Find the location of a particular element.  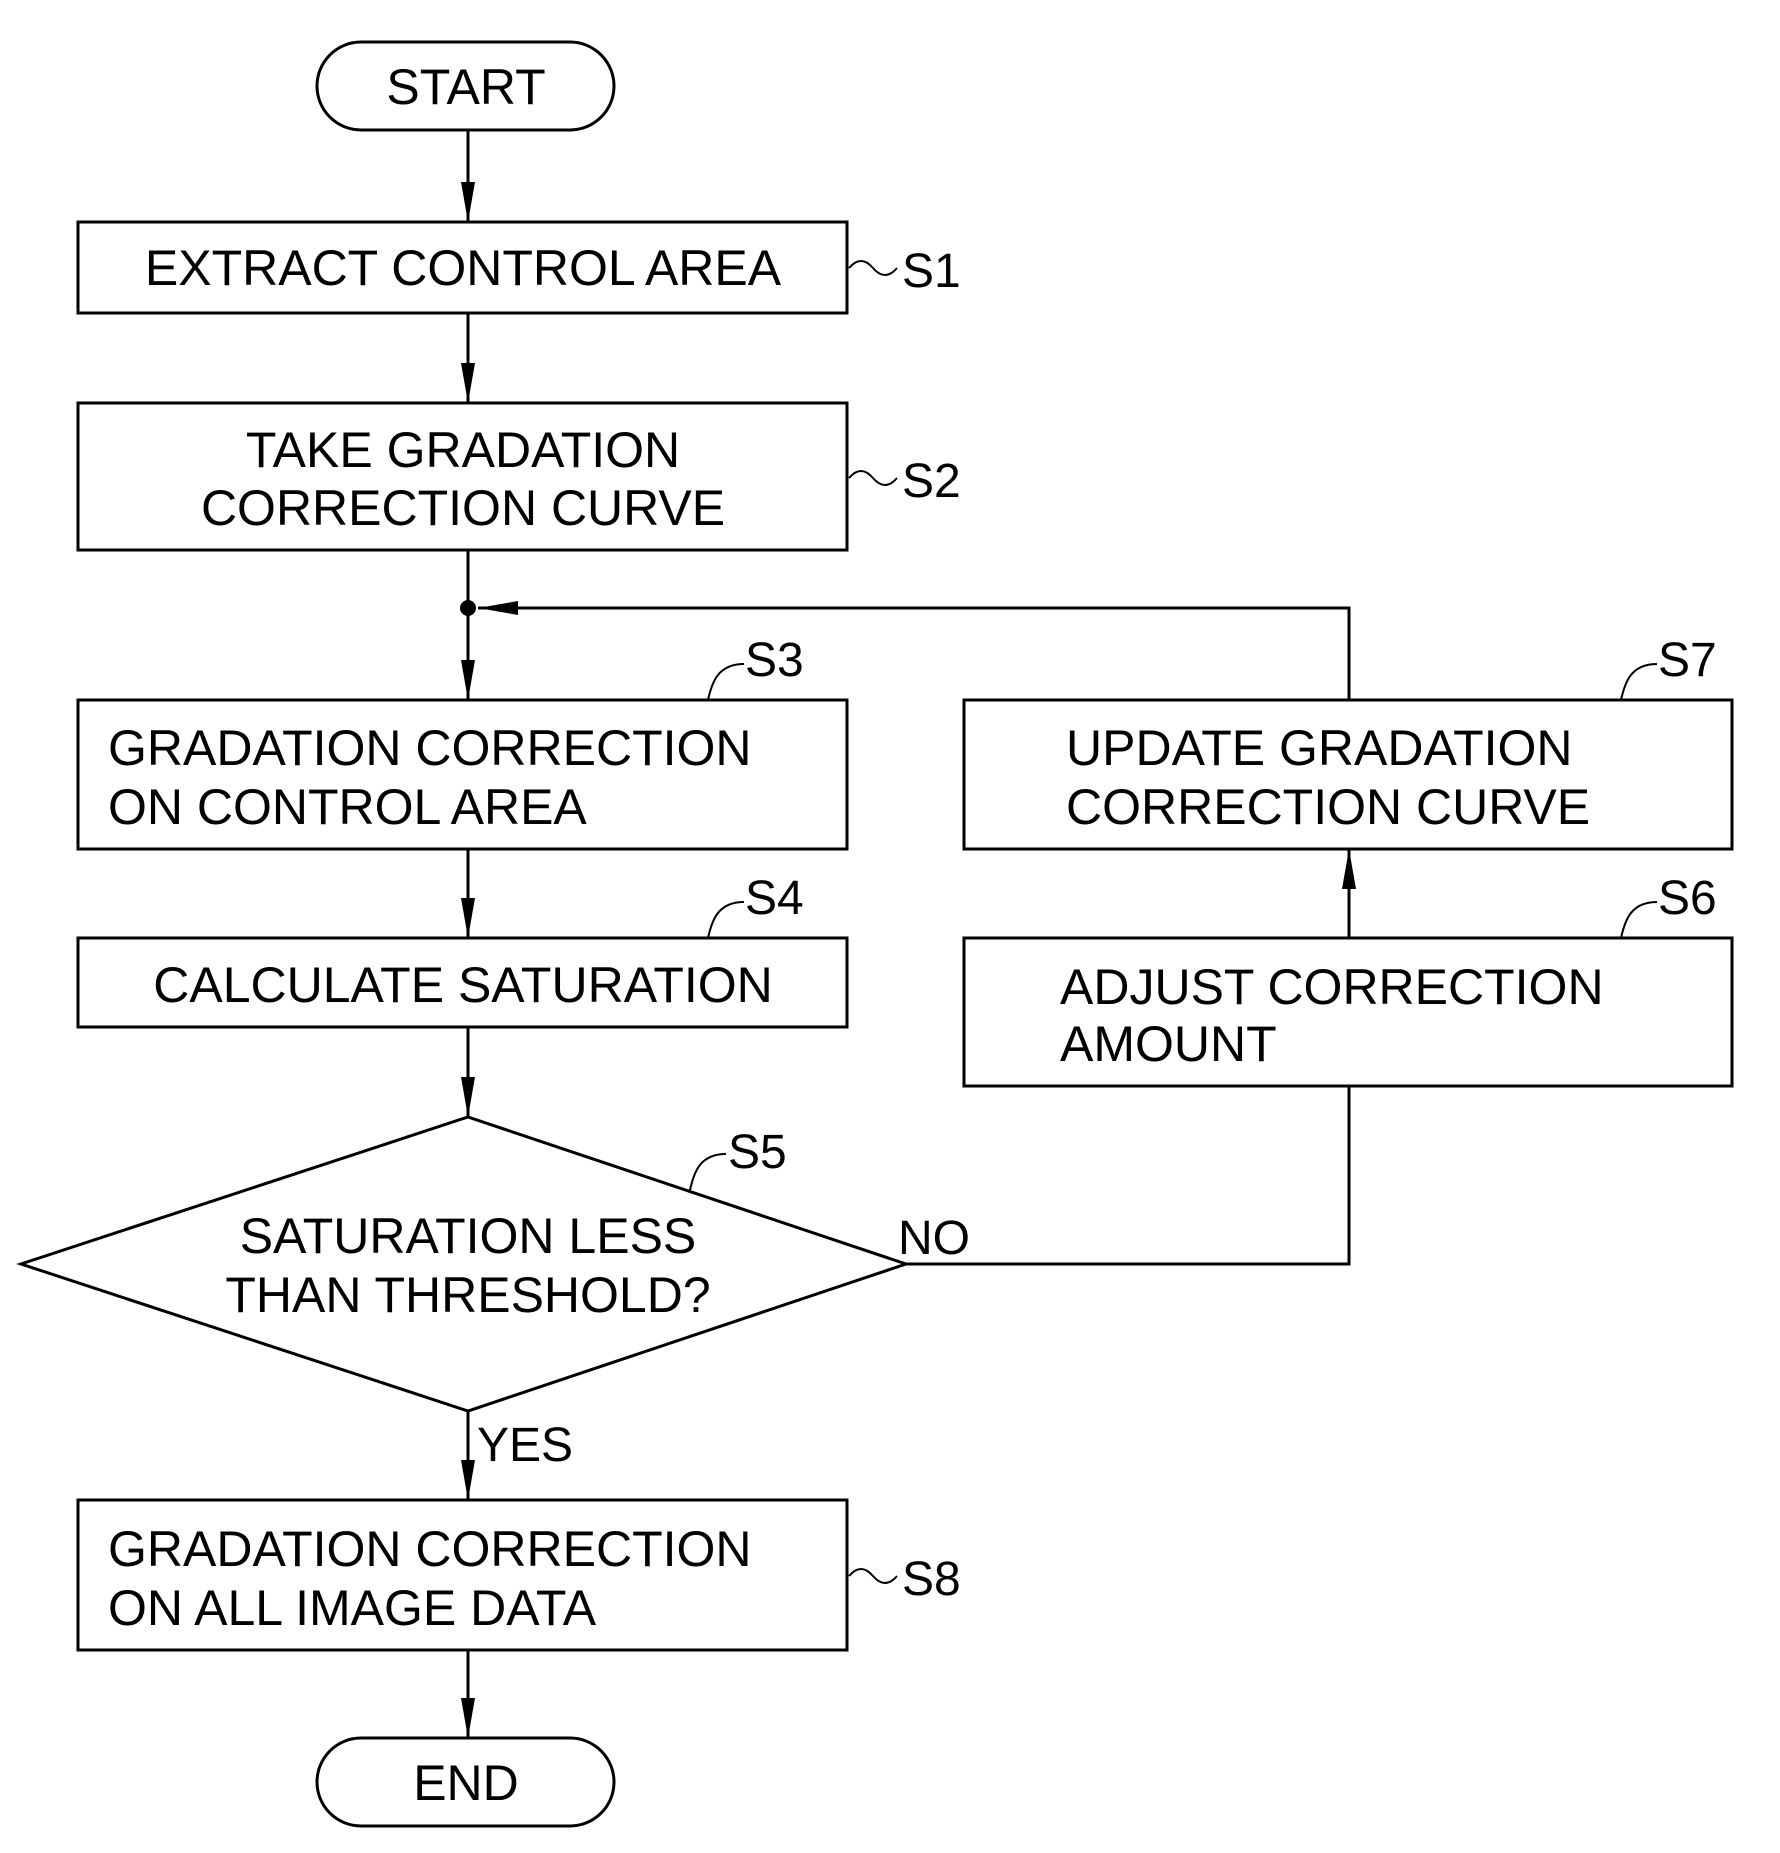

step-s2: TAKE GRADATION CORRECTION CURVE S2 is located at coordinates (518, 476).